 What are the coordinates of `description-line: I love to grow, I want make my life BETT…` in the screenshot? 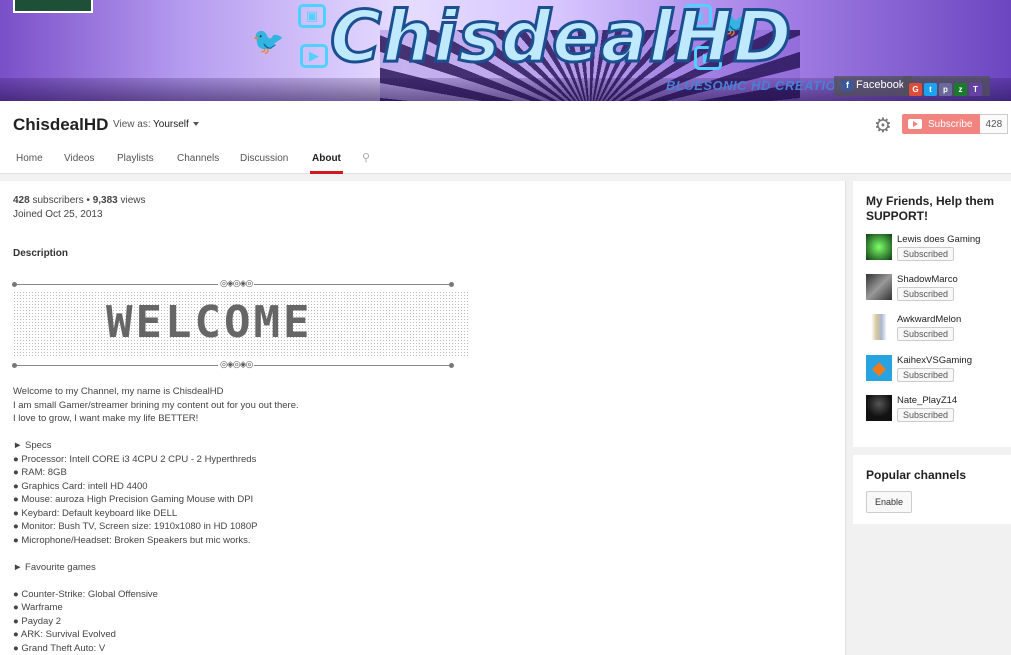 It's located at (106, 418).